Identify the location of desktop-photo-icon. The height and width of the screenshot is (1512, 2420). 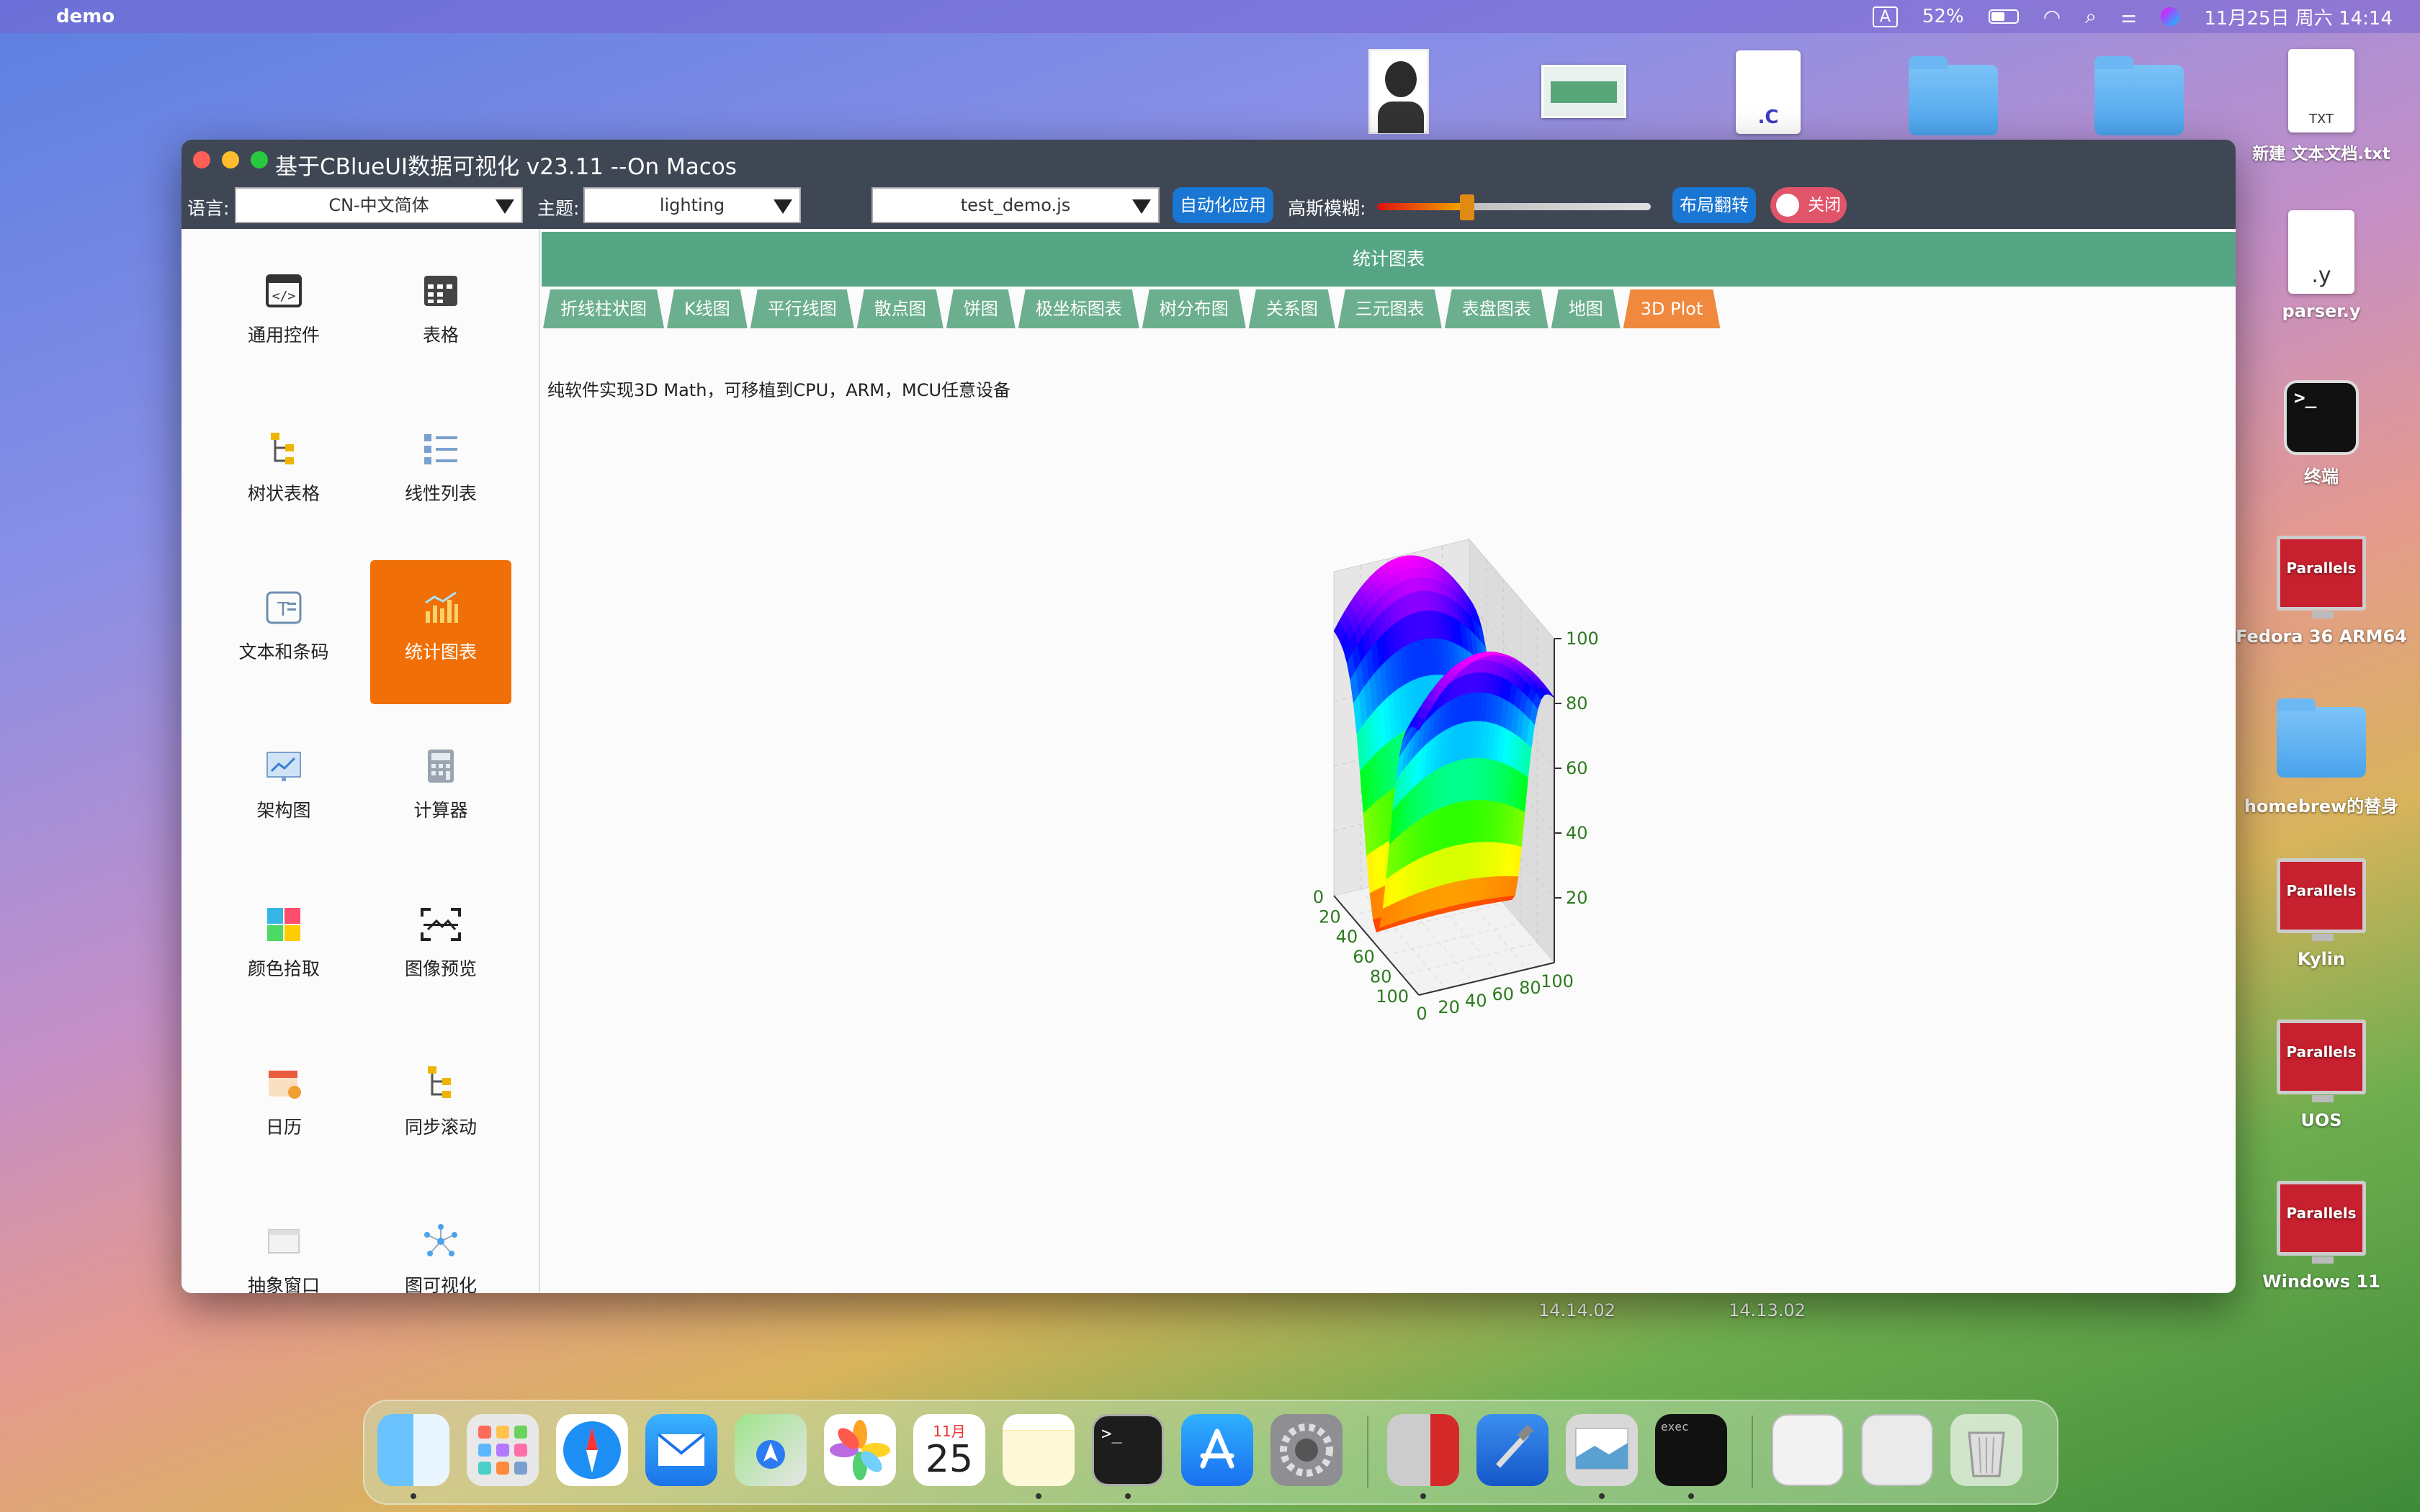
(1398, 95).